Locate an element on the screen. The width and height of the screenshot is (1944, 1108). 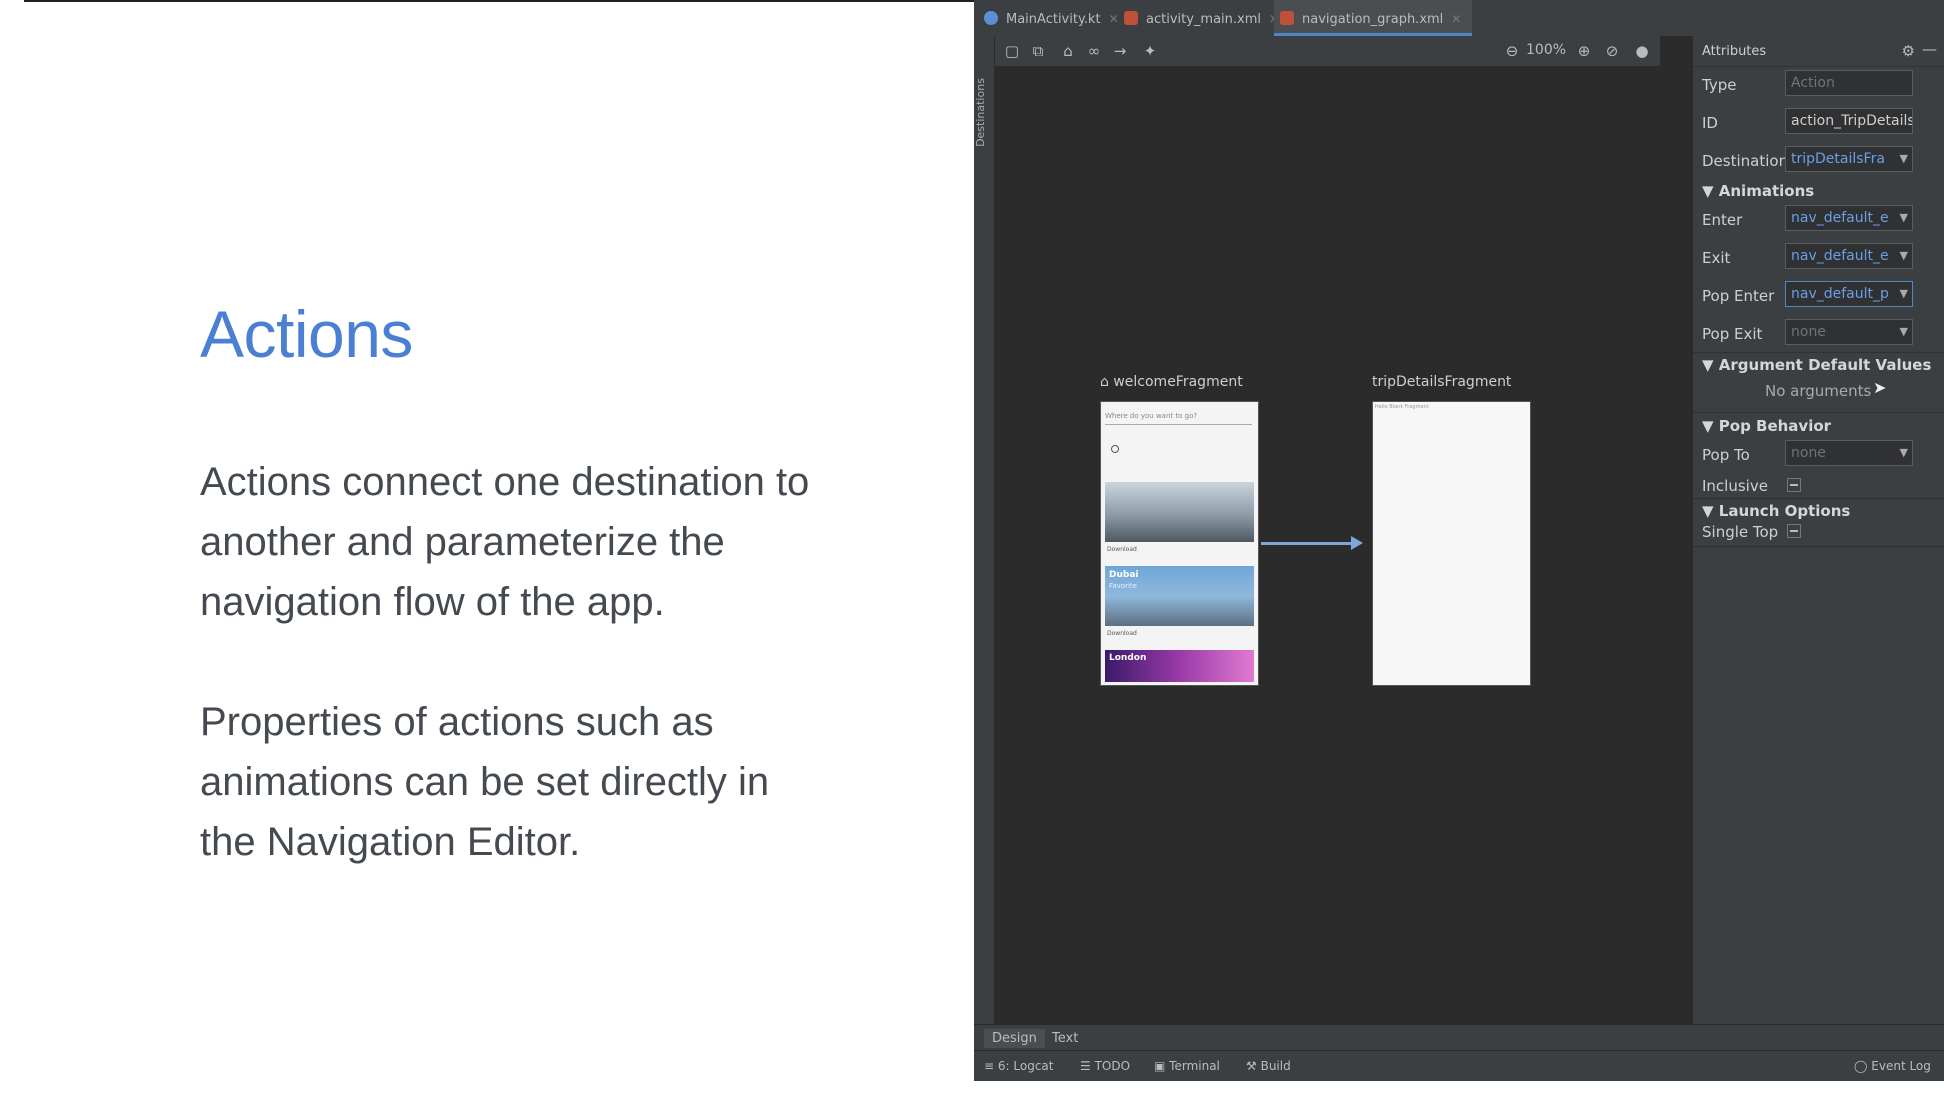
deep-link-icon: ∞ is located at coordinates (1094, 51).